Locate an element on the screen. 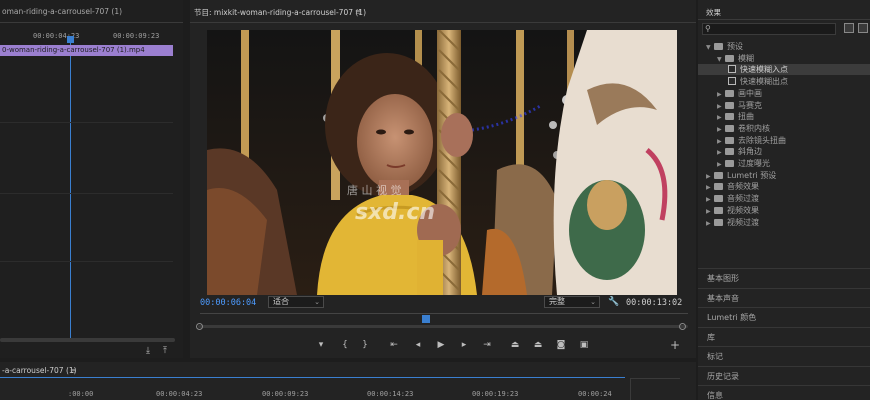 This screenshot has width=870, height=400. zoom-scrollbar is located at coordinates (443, 326).